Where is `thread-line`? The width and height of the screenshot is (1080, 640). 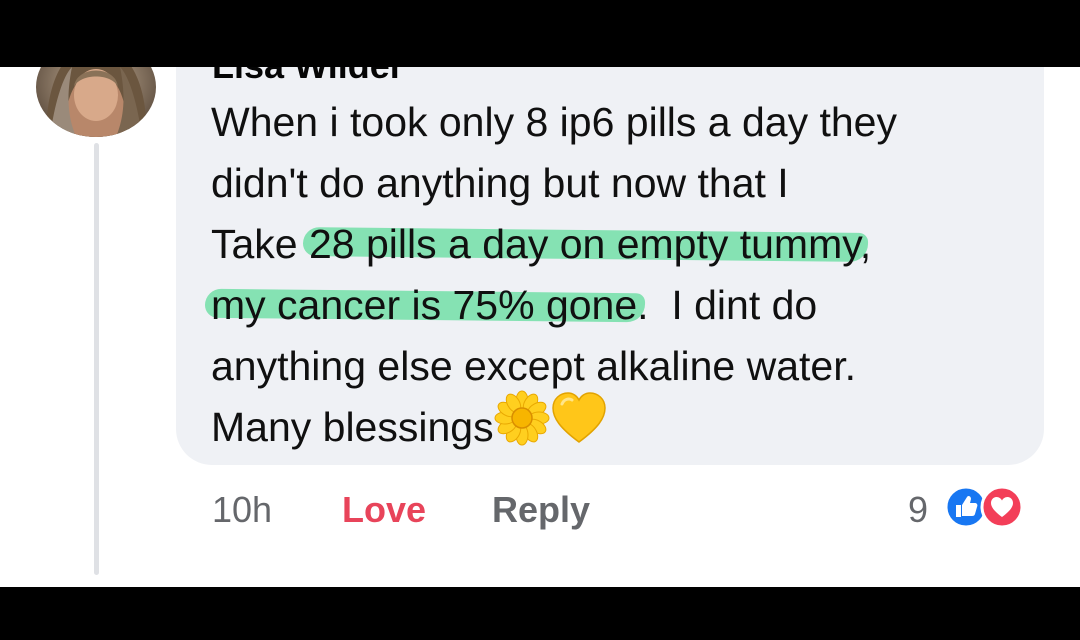
thread-line is located at coordinates (96, 359).